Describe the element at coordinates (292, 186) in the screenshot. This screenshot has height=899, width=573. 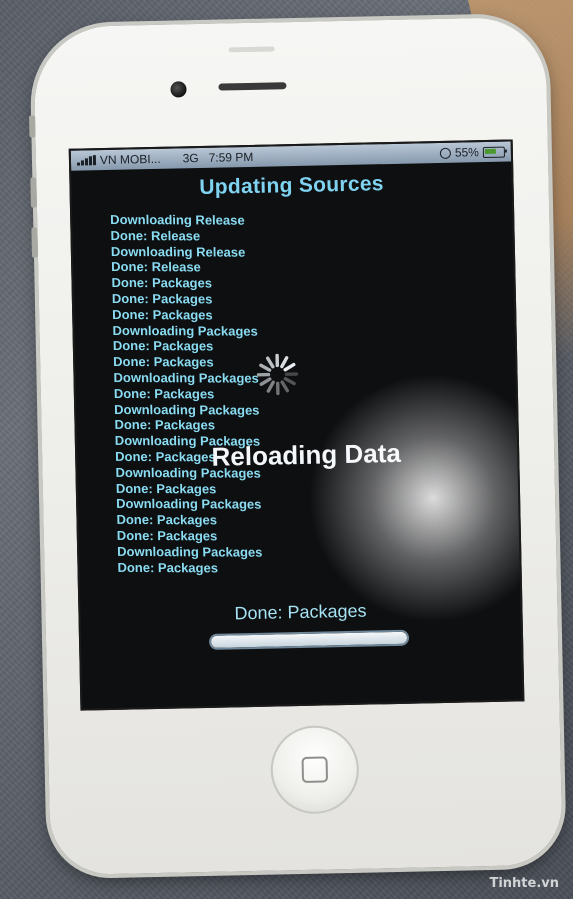
I see `page-title: Updating Sources` at that location.